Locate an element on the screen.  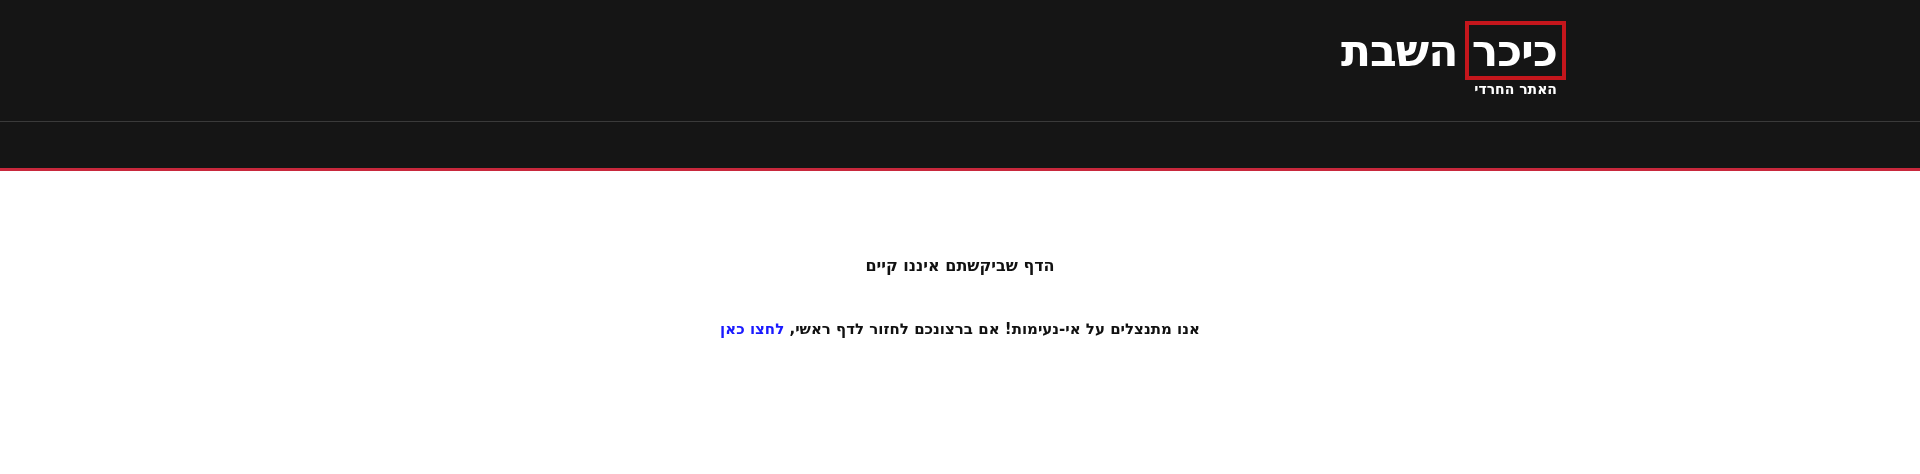
error-title: הדף שביקשתם איננו קיים is located at coordinates (960, 266).